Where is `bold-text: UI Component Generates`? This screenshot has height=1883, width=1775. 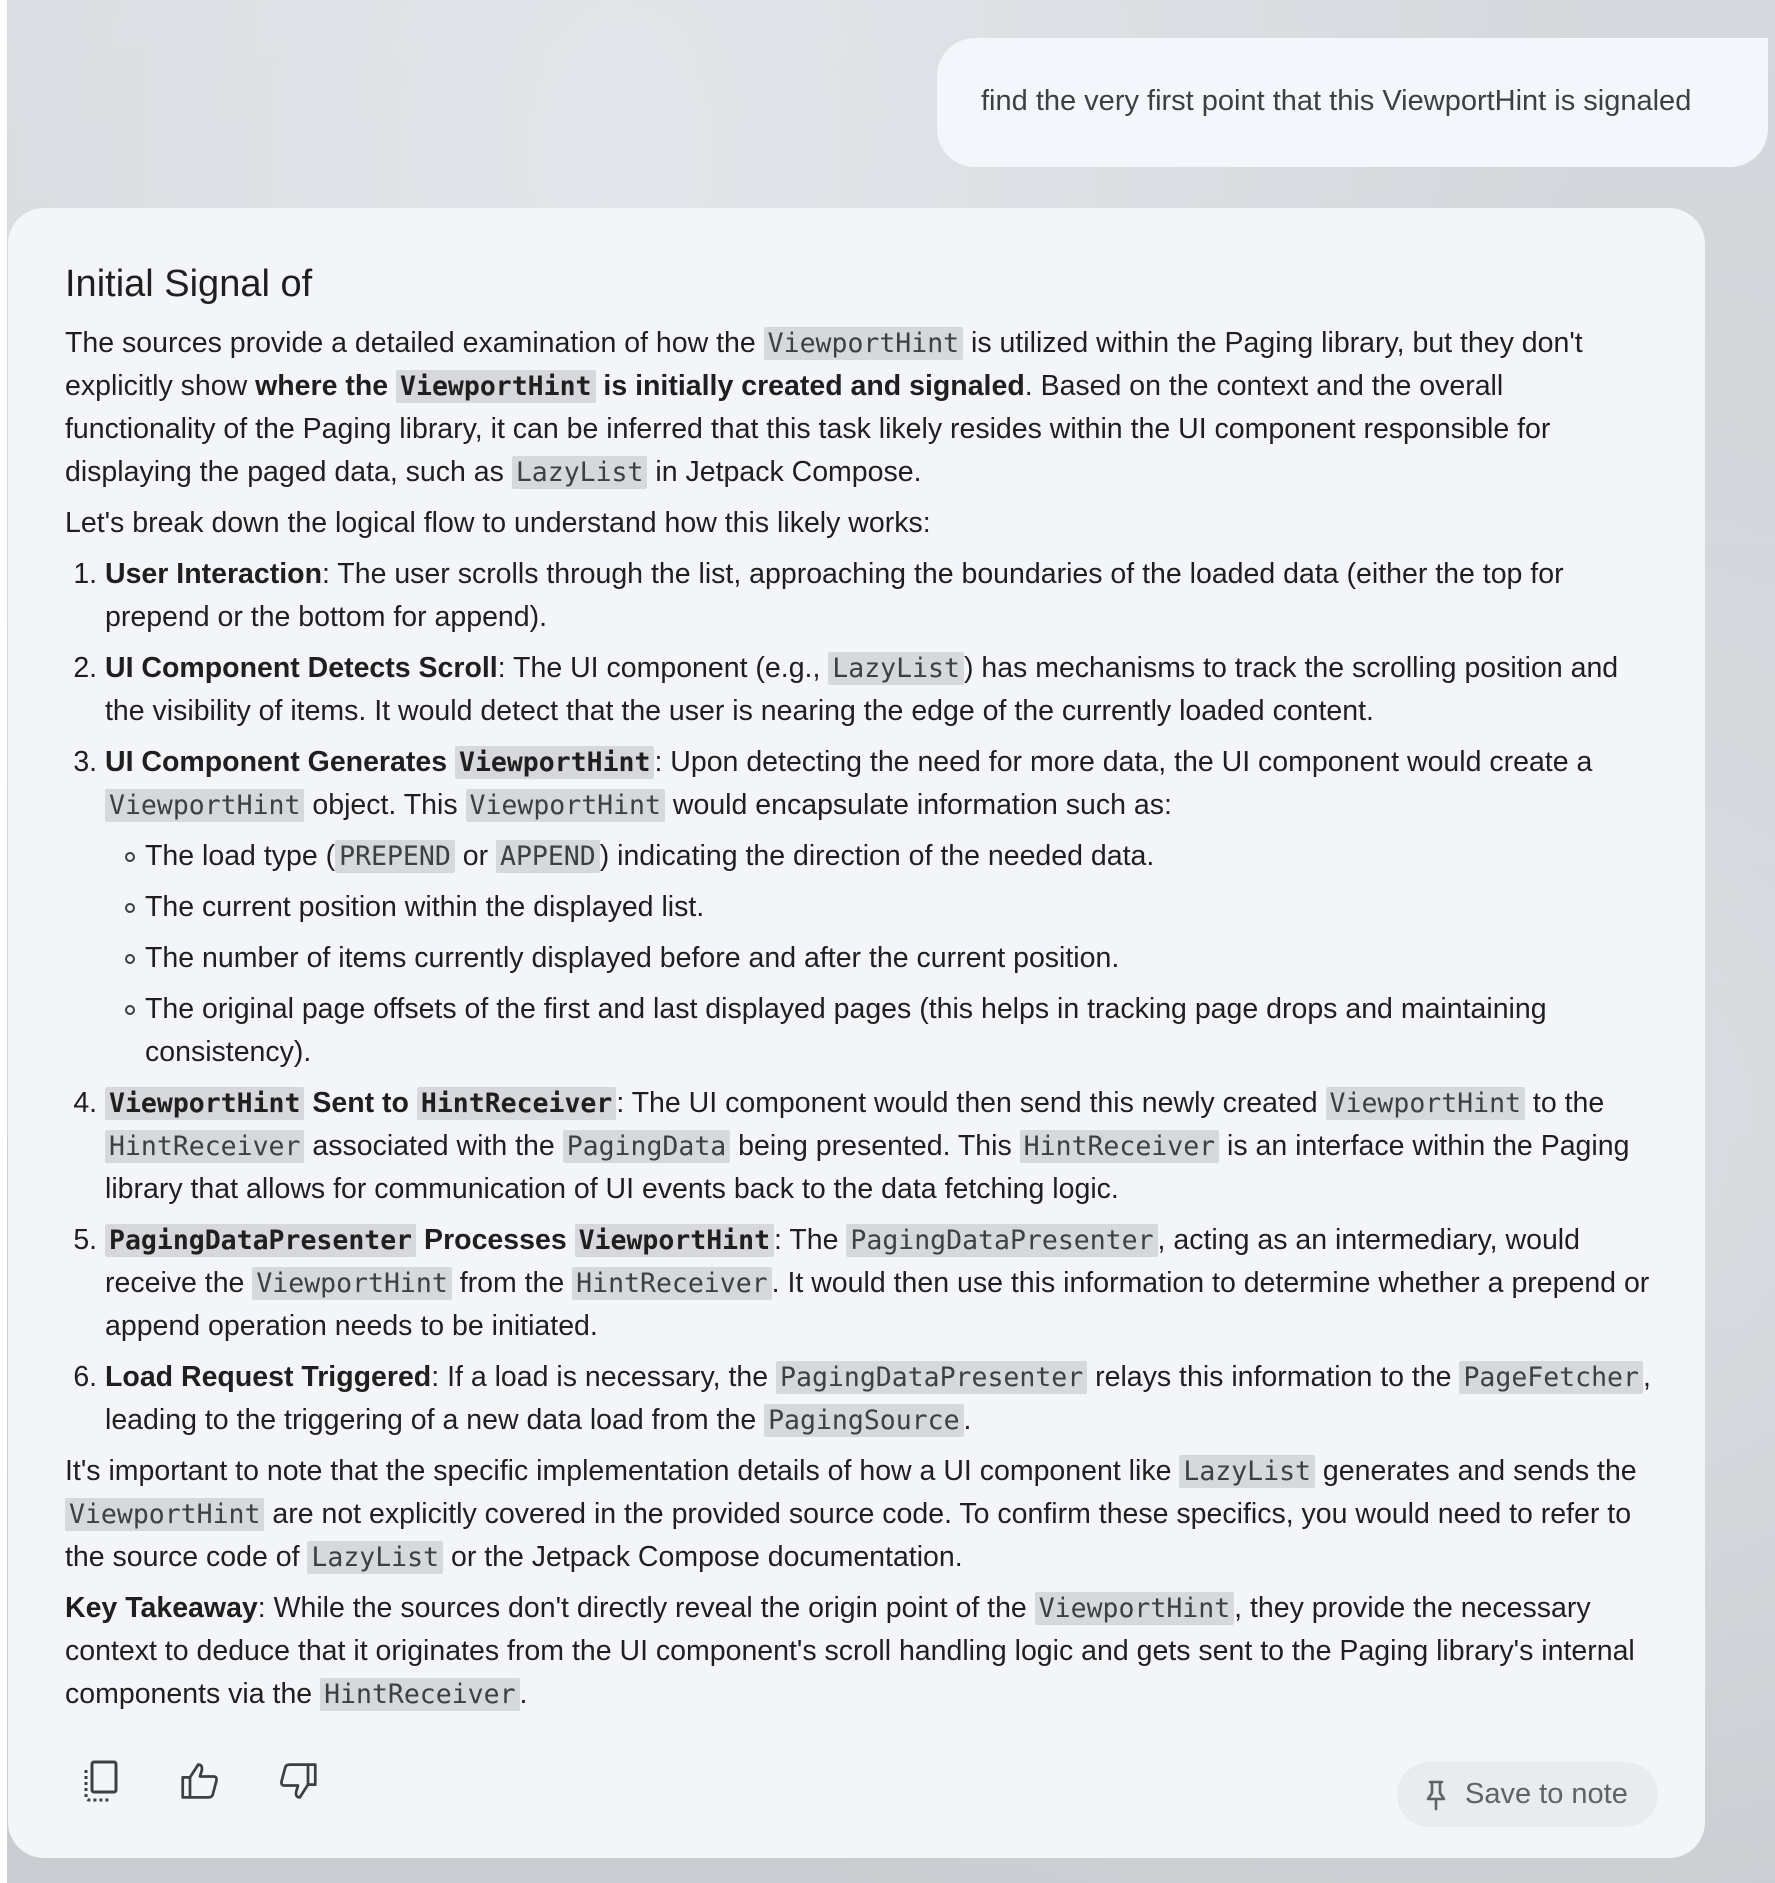
bold-text: UI Component Generates is located at coordinates (280, 762).